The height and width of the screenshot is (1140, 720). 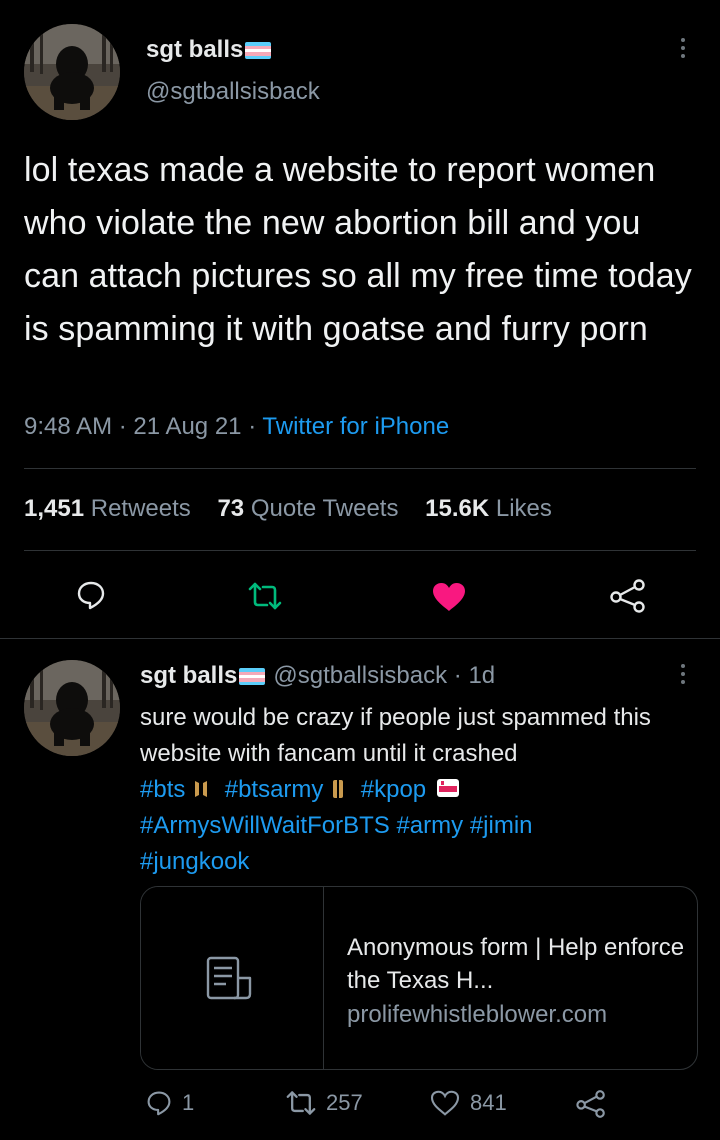 I want to click on document-icon, so click(x=229, y=978).